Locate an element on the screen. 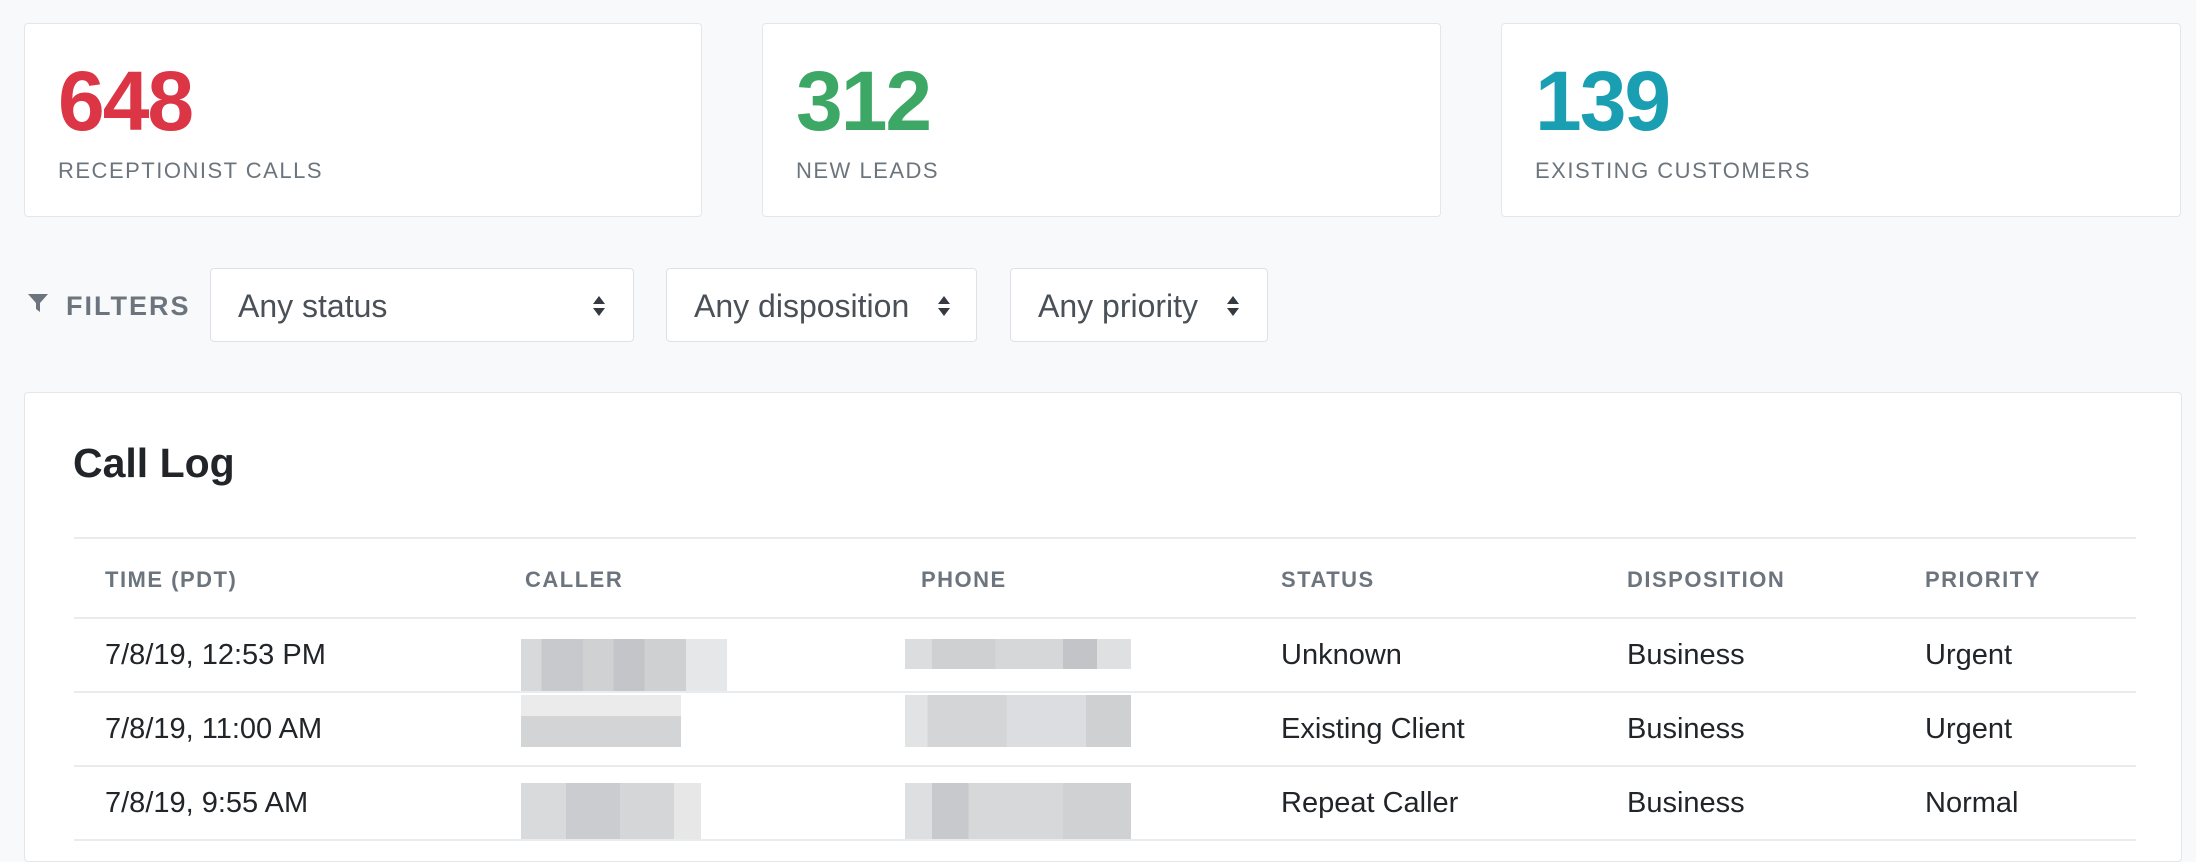  column-header-time: TIME (PDT) is located at coordinates (171, 580).